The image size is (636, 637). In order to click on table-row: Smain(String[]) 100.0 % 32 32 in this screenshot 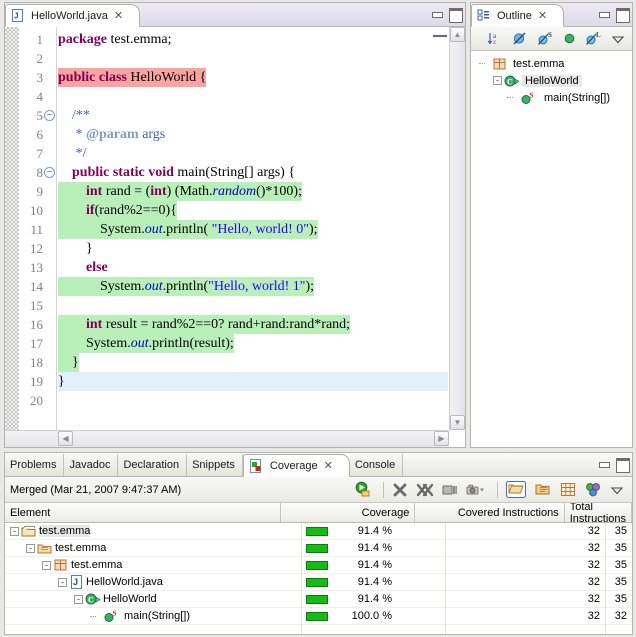, I will do `click(318, 616)`.